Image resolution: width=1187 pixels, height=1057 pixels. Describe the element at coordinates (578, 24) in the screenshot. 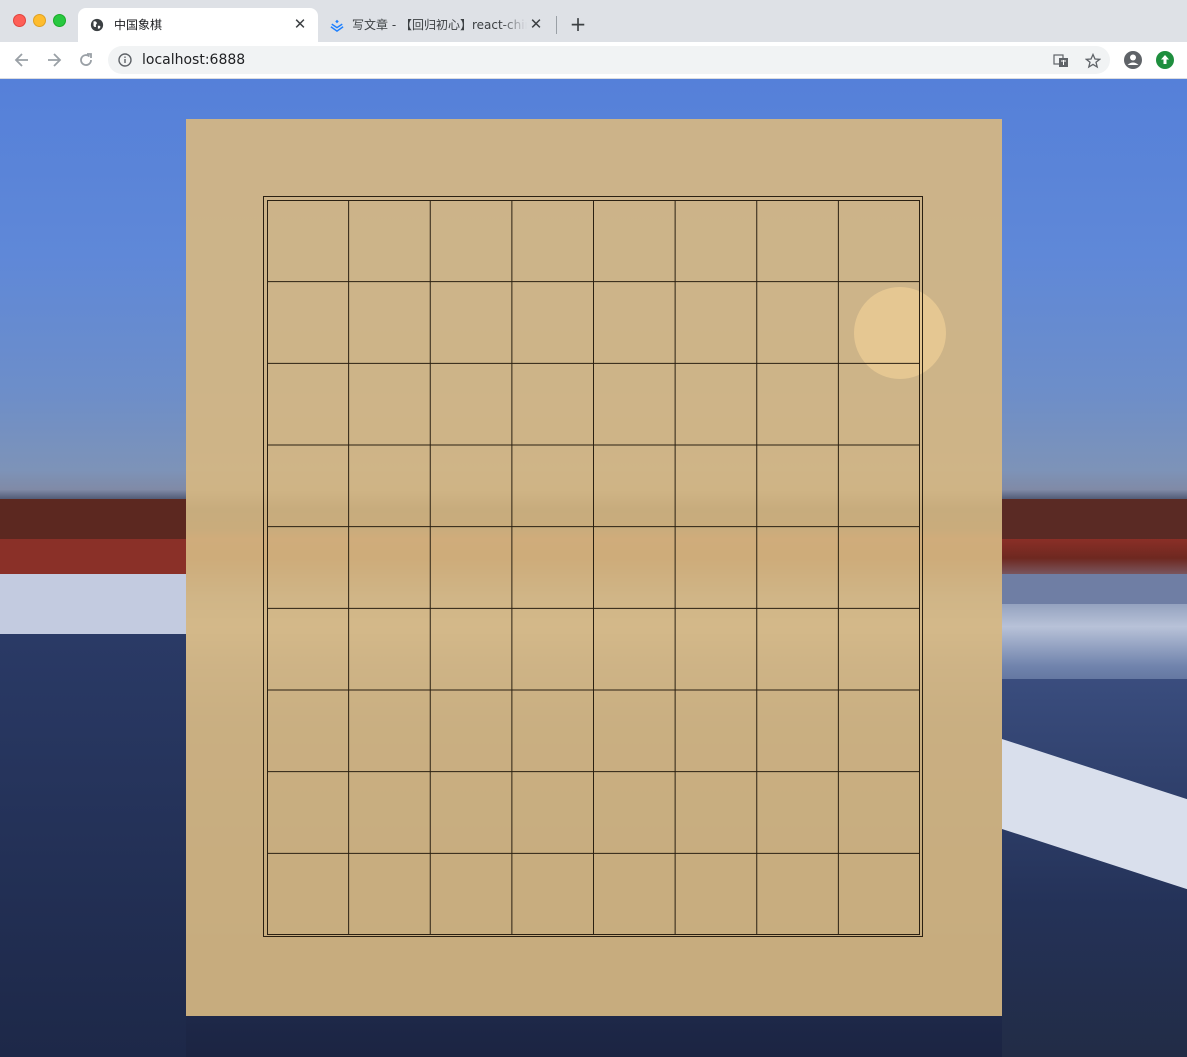

I see `new-tab-button: +` at that location.